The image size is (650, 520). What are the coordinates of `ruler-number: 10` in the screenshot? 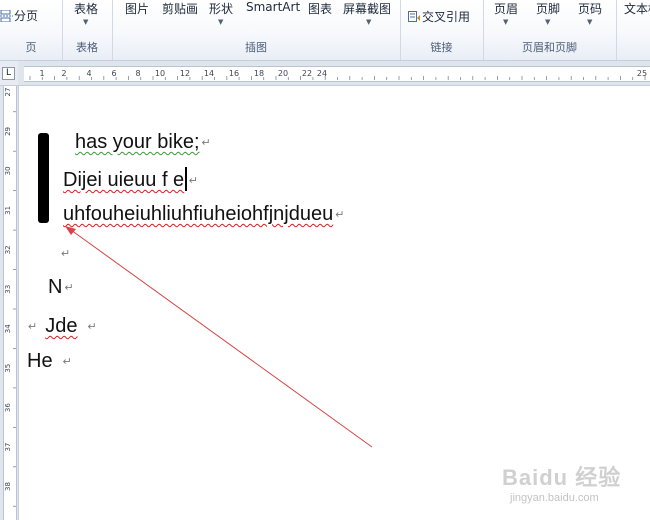 It's located at (160, 73).